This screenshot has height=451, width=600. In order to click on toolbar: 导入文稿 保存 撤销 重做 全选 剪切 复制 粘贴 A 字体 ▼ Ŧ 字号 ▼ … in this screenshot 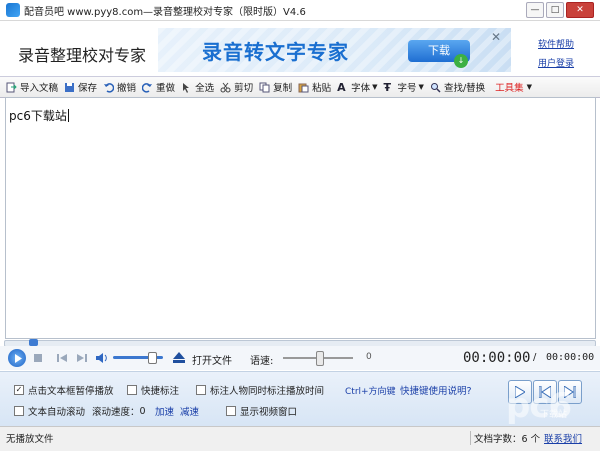, I will do `click(300, 87)`.